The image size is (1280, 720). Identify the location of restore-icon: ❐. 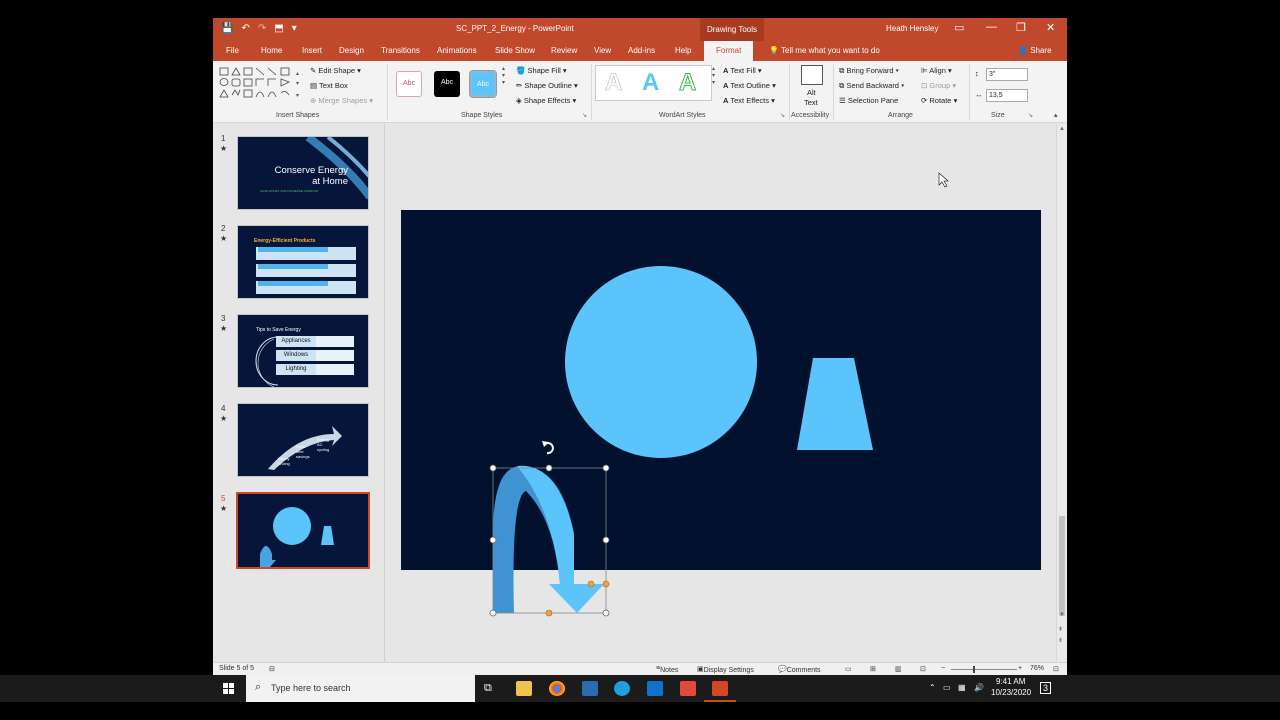
(1021, 27).